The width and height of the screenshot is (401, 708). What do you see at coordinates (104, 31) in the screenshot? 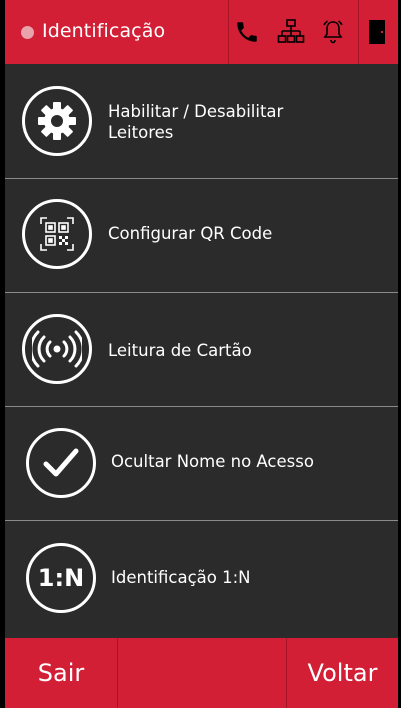
I see `page-title: Identificação` at bounding box center [104, 31].